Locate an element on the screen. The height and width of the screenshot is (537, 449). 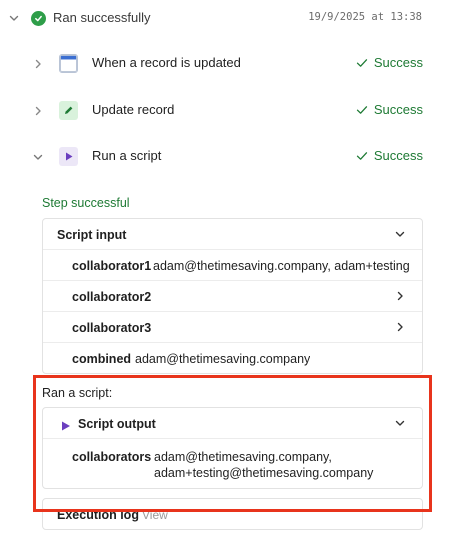
input-row-combined: combined adam@thetimesaving.company is located at coordinates (232, 358).